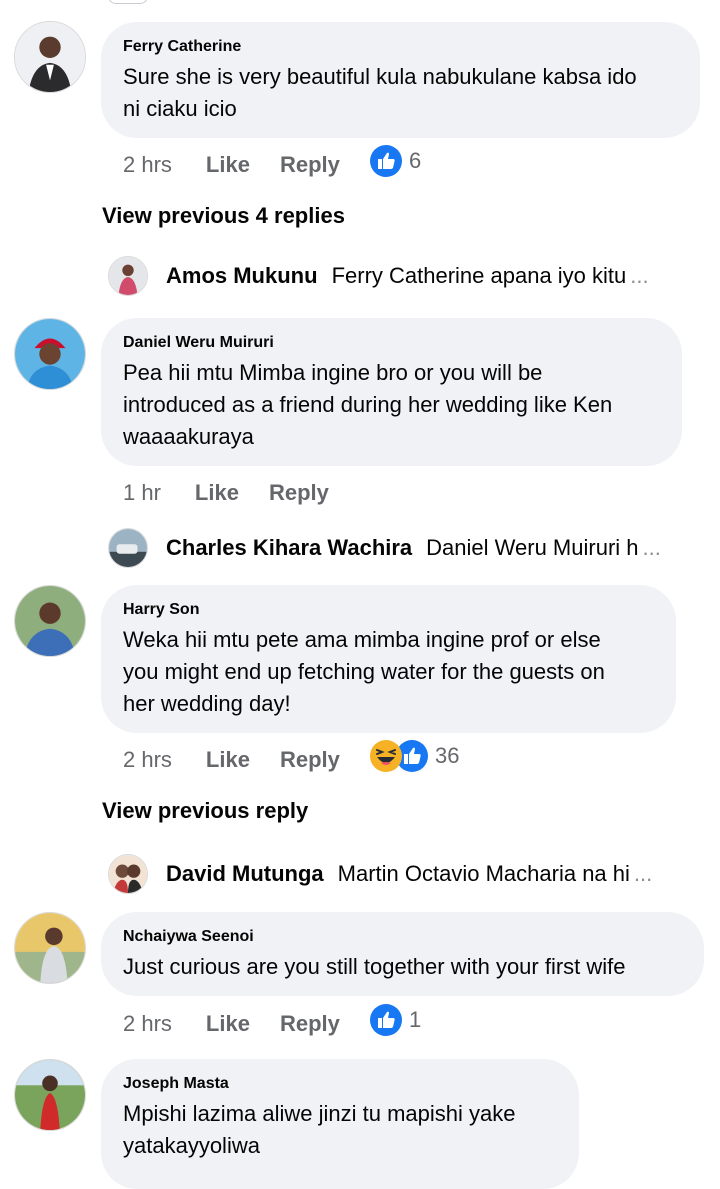 Image resolution: width=720 pixels, height=1189 pixels. I want to click on comment-author: Nchaiywa Seenoi, so click(402, 937).